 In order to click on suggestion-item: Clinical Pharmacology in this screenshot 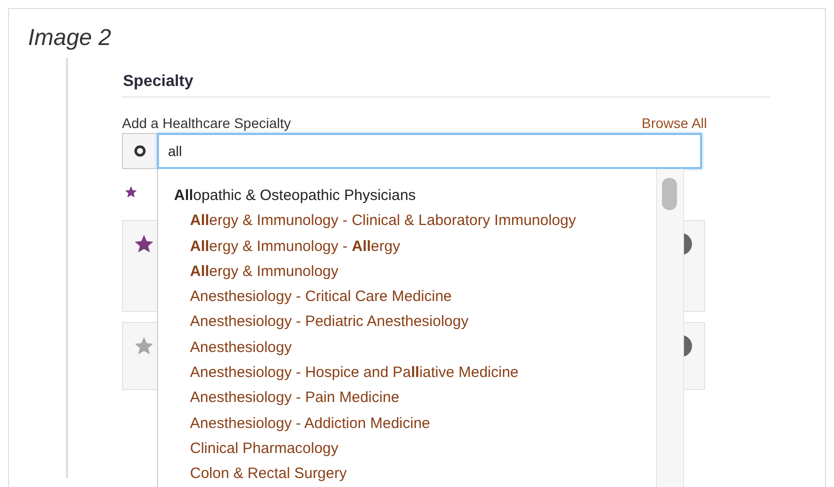, I will do `click(264, 449)`.